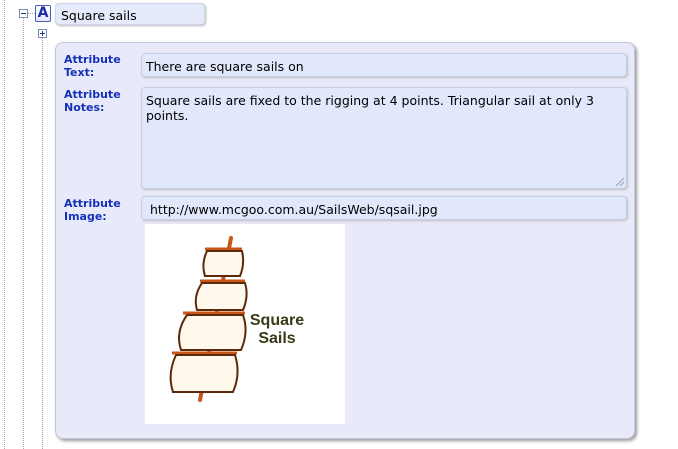 The height and width of the screenshot is (449, 678). Describe the element at coordinates (384, 65) in the screenshot. I see `attribute-text-field: There are square sails on` at that location.